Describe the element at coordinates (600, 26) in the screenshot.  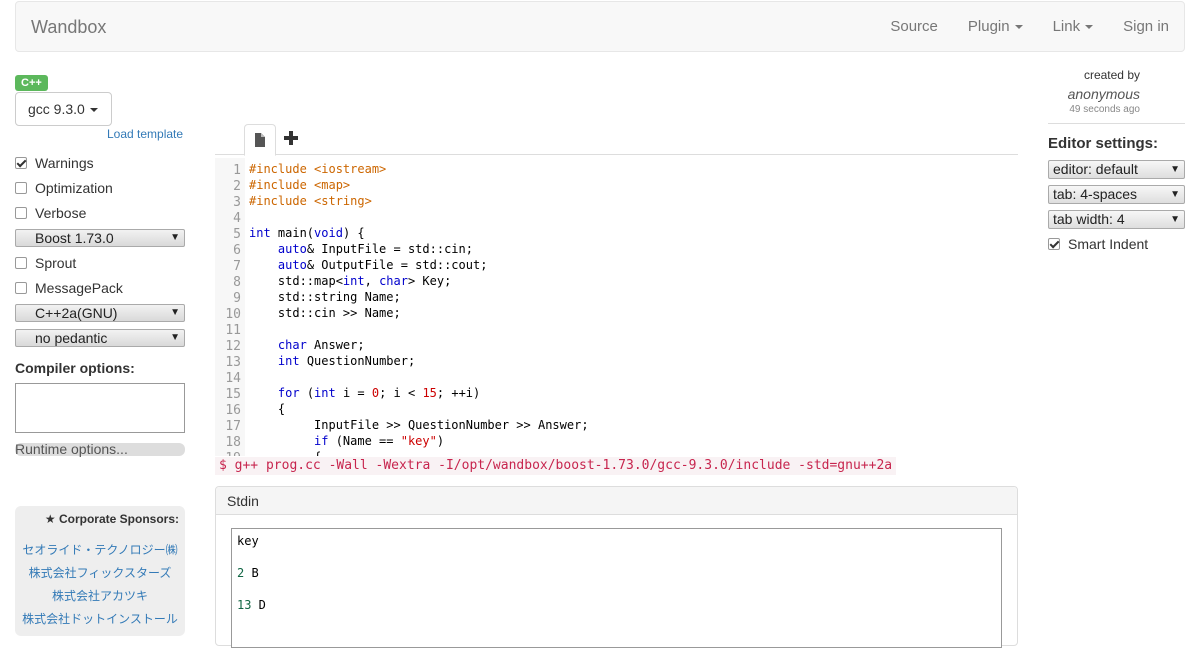
I see `top-navbar: Wandbox Source Plugin Link Sign in` at that location.